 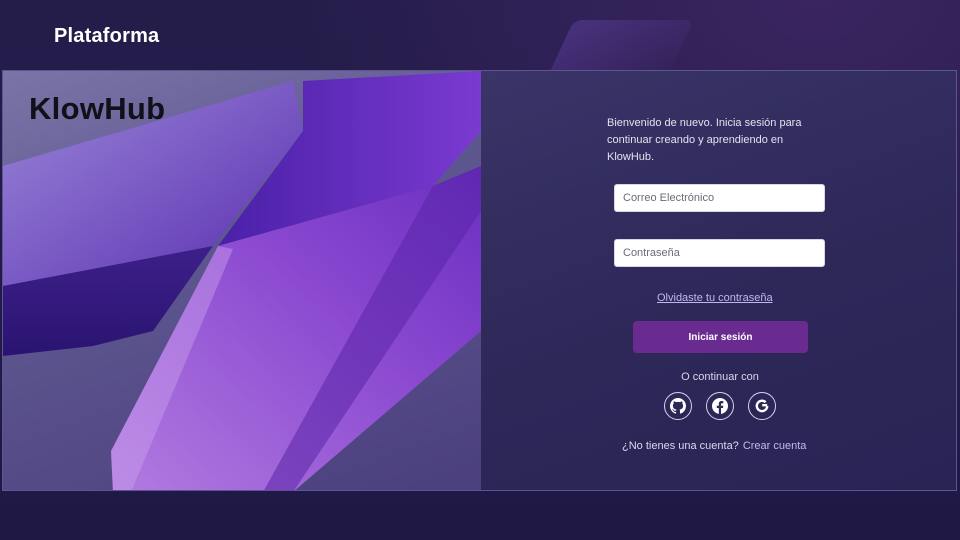 I want to click on google-icon, so click(x=762, y=406).